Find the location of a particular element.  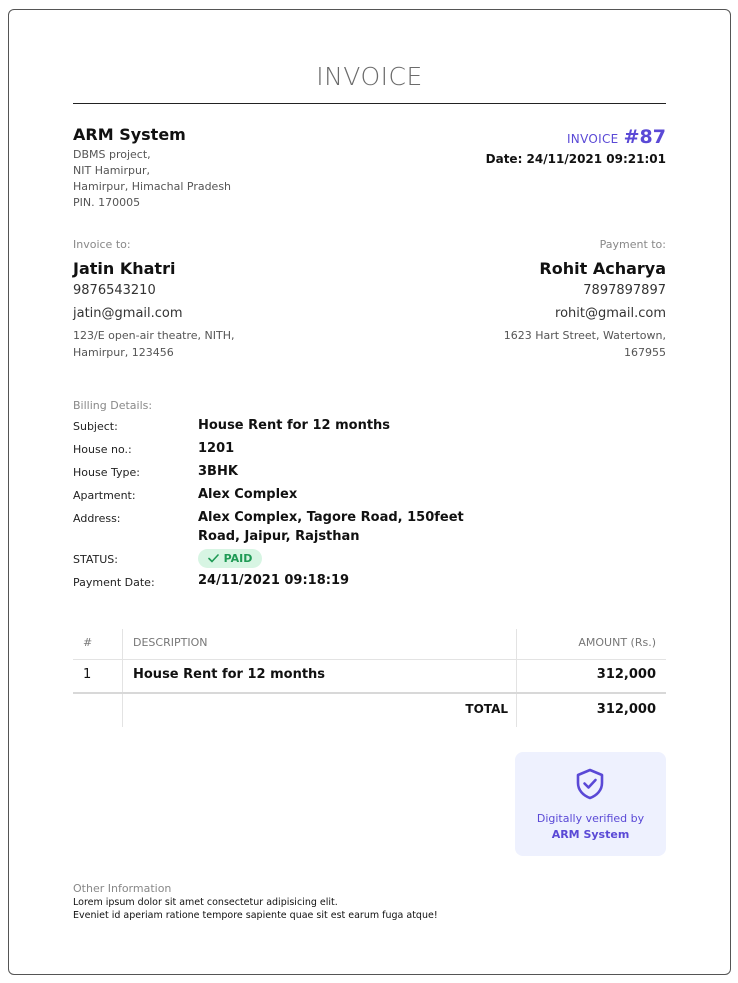

invoice-to-email: jatin@gmail.com is located at coordinates (128, 313).